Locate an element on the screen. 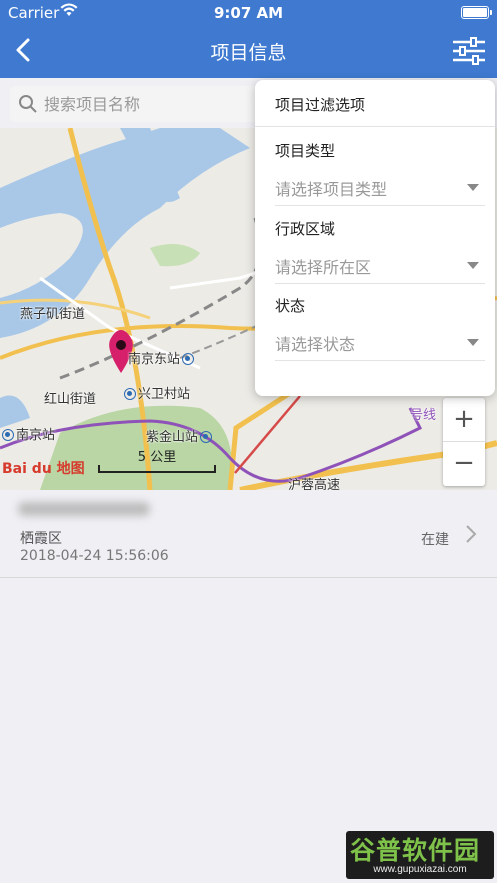 The height and width of the screenshot is (883, 497). zoom-control: + − is located at coordinates (464, 442).